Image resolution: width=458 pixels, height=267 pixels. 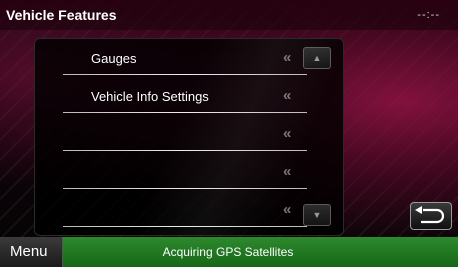 I want to click on menu-button: Menu, so click(x=31, y=252).